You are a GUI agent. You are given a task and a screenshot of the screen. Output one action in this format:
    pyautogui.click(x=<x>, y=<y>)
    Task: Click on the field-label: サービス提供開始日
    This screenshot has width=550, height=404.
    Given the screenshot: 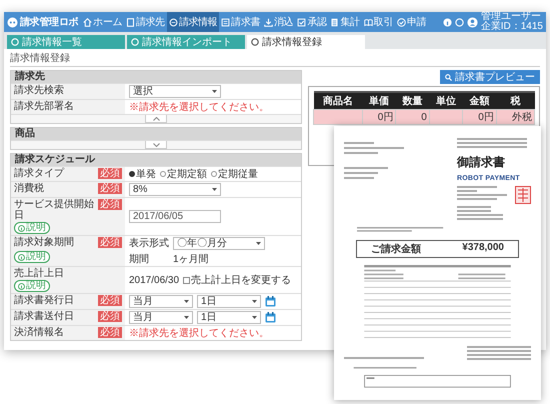 What is the action you would take?
    pyautogui.click(x=54, y=210)
    